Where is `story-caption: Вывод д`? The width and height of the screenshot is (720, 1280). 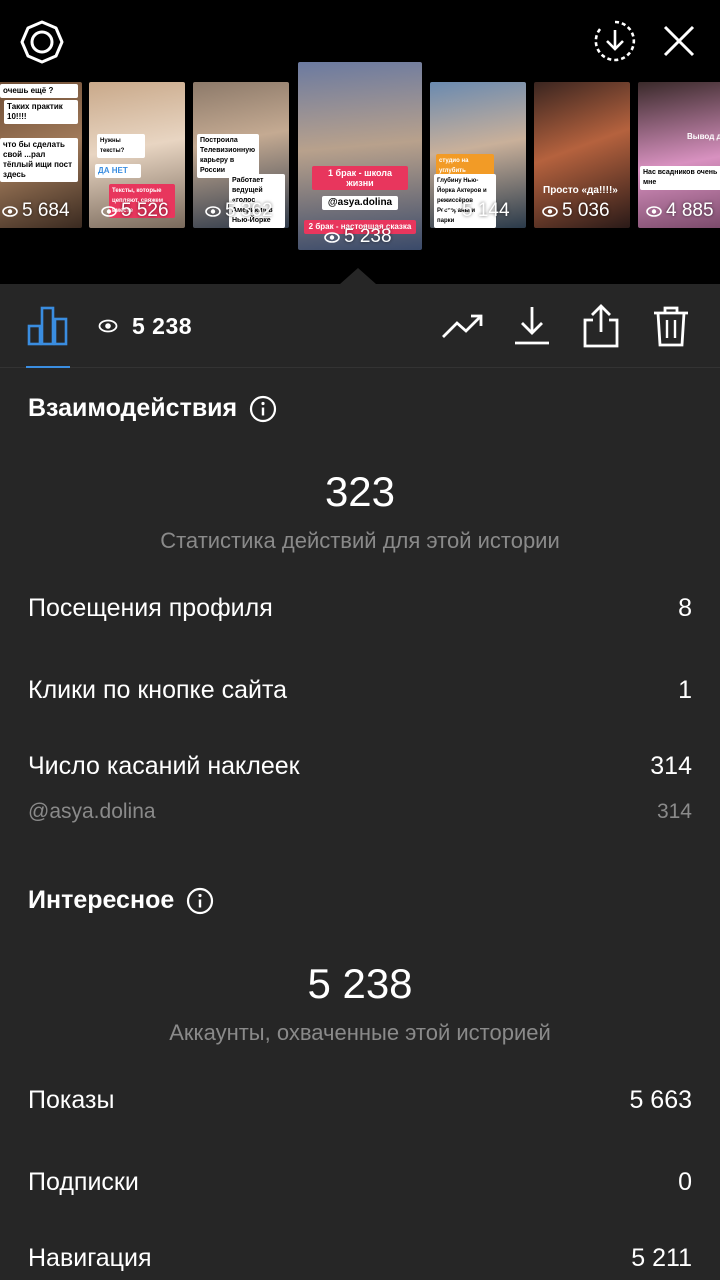
story-caption: Вывод д is located at coordinates (703, 136).